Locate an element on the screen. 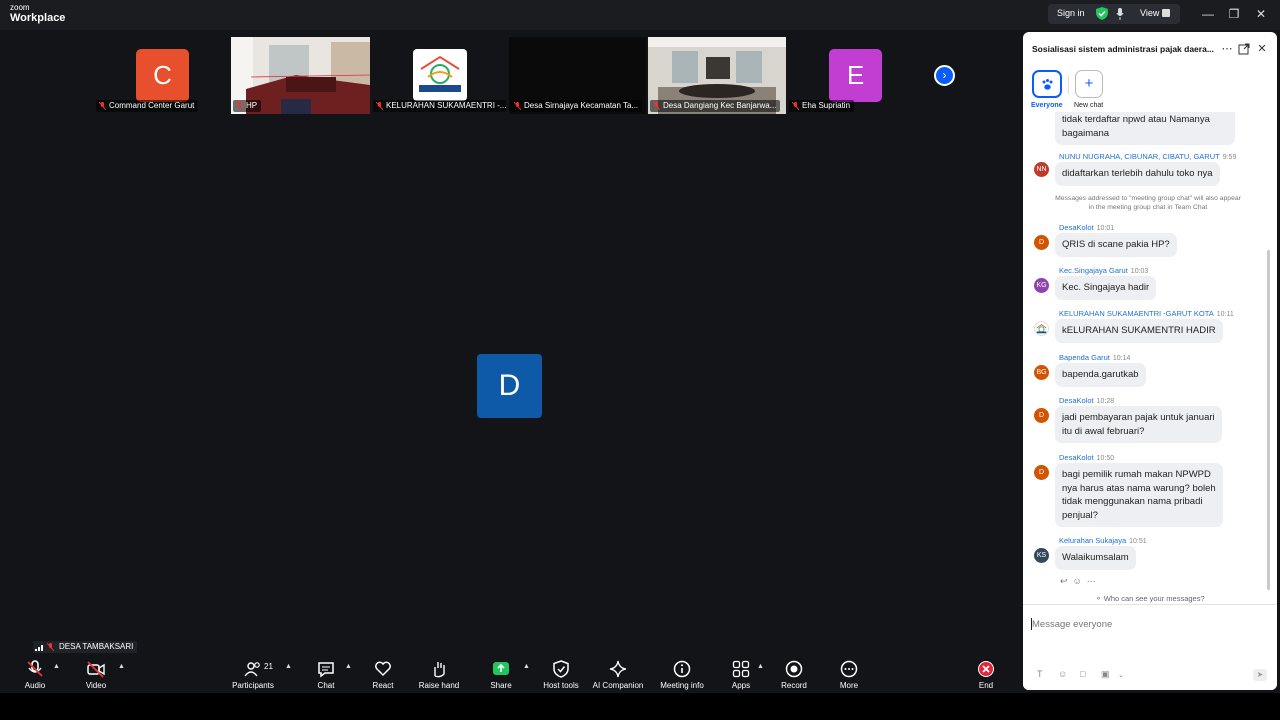 This screenshot has width=1280, height=720. close-chat-icon: ✕ is located at coordinates (1262, 49).